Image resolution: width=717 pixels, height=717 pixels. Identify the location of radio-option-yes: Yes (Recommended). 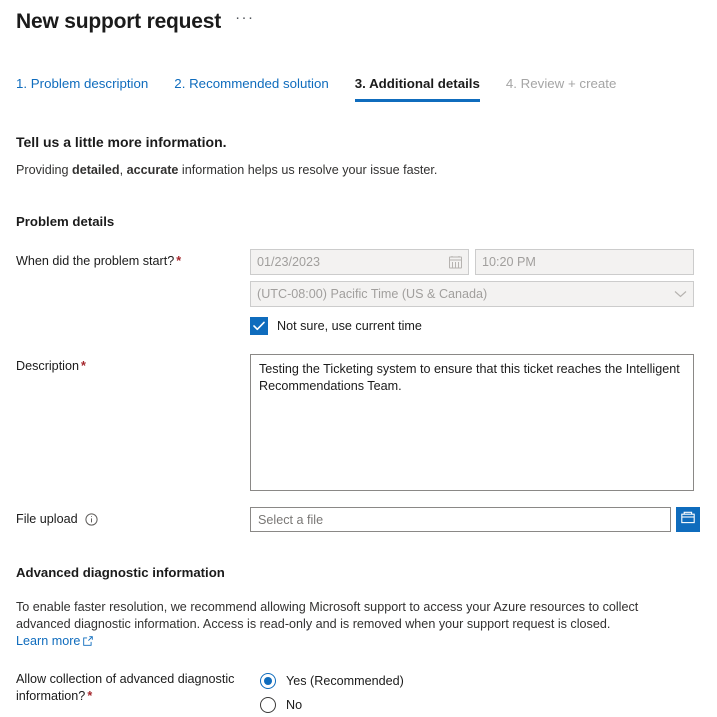
(480, 681).